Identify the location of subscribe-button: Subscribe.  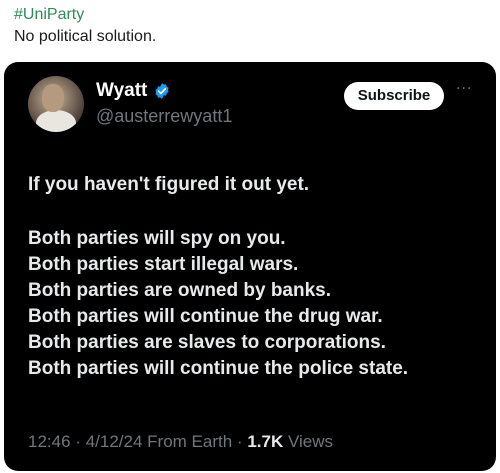
(394, 96).